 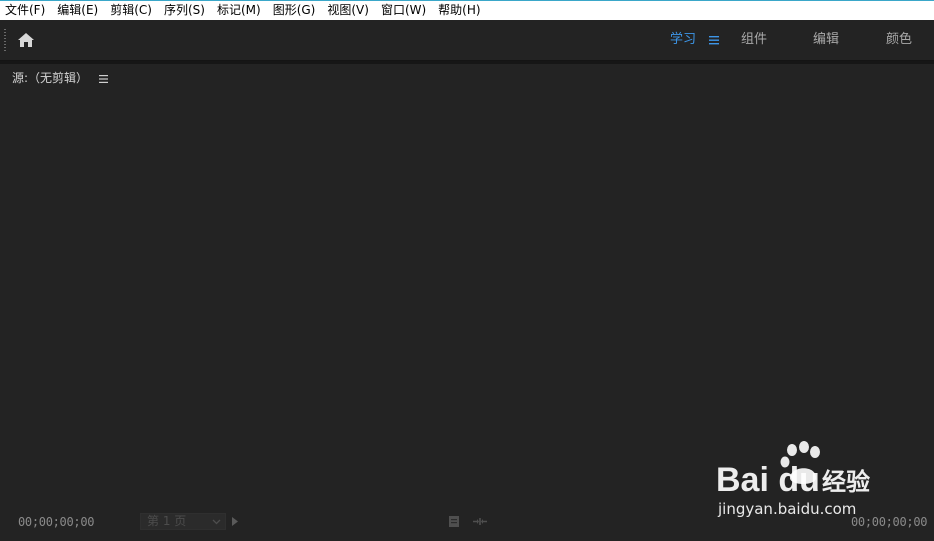 What do you see at coordinates (77, 10) in the screenshot?
I see `menu-edit: 编辑(E)` at bounding box center [77, 10].